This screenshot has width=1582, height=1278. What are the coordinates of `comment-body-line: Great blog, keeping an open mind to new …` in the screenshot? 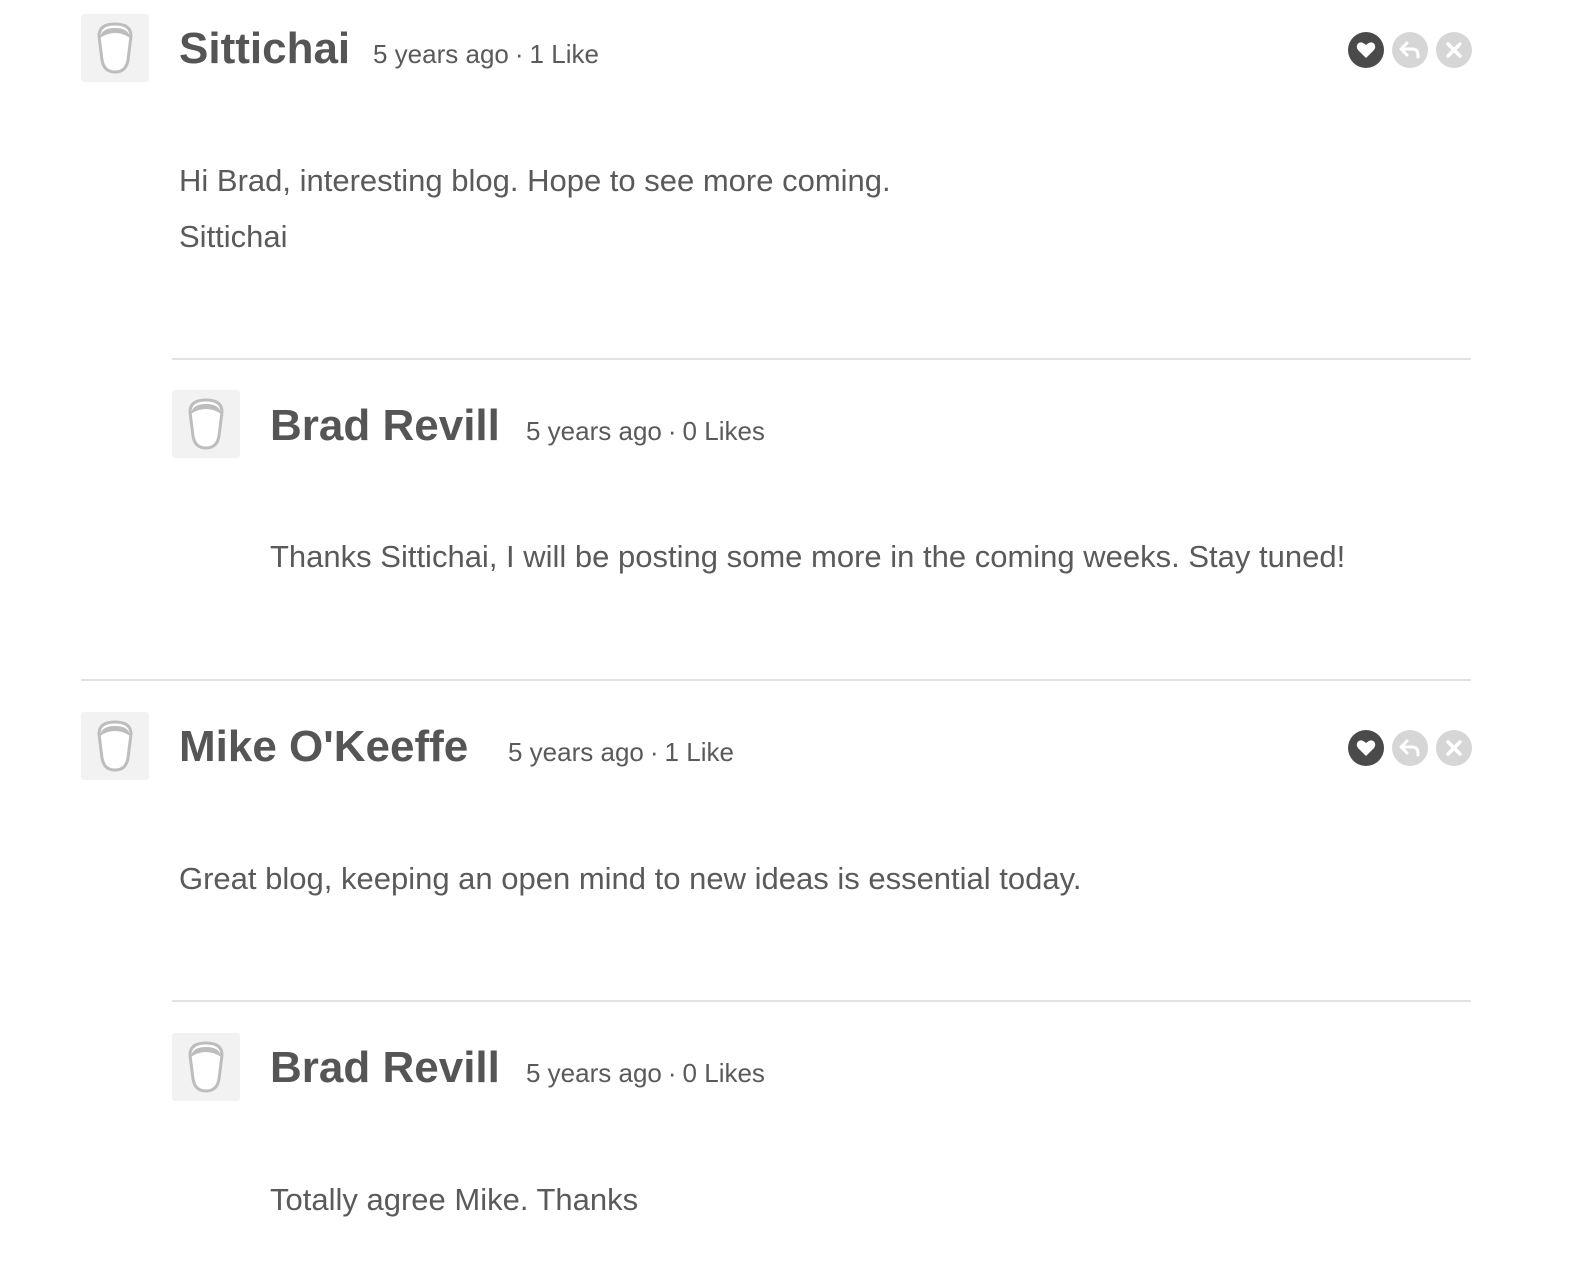 It's located at (630, 878).